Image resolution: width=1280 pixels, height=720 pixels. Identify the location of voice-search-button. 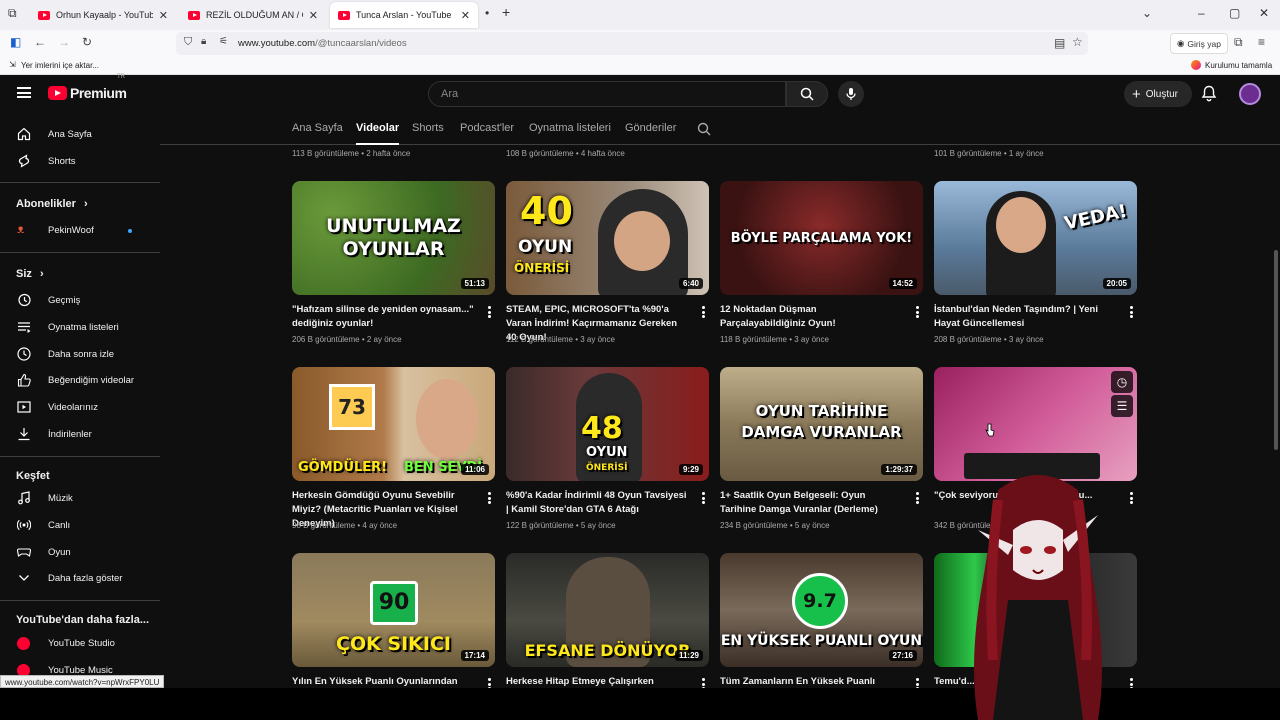
(851, 94).